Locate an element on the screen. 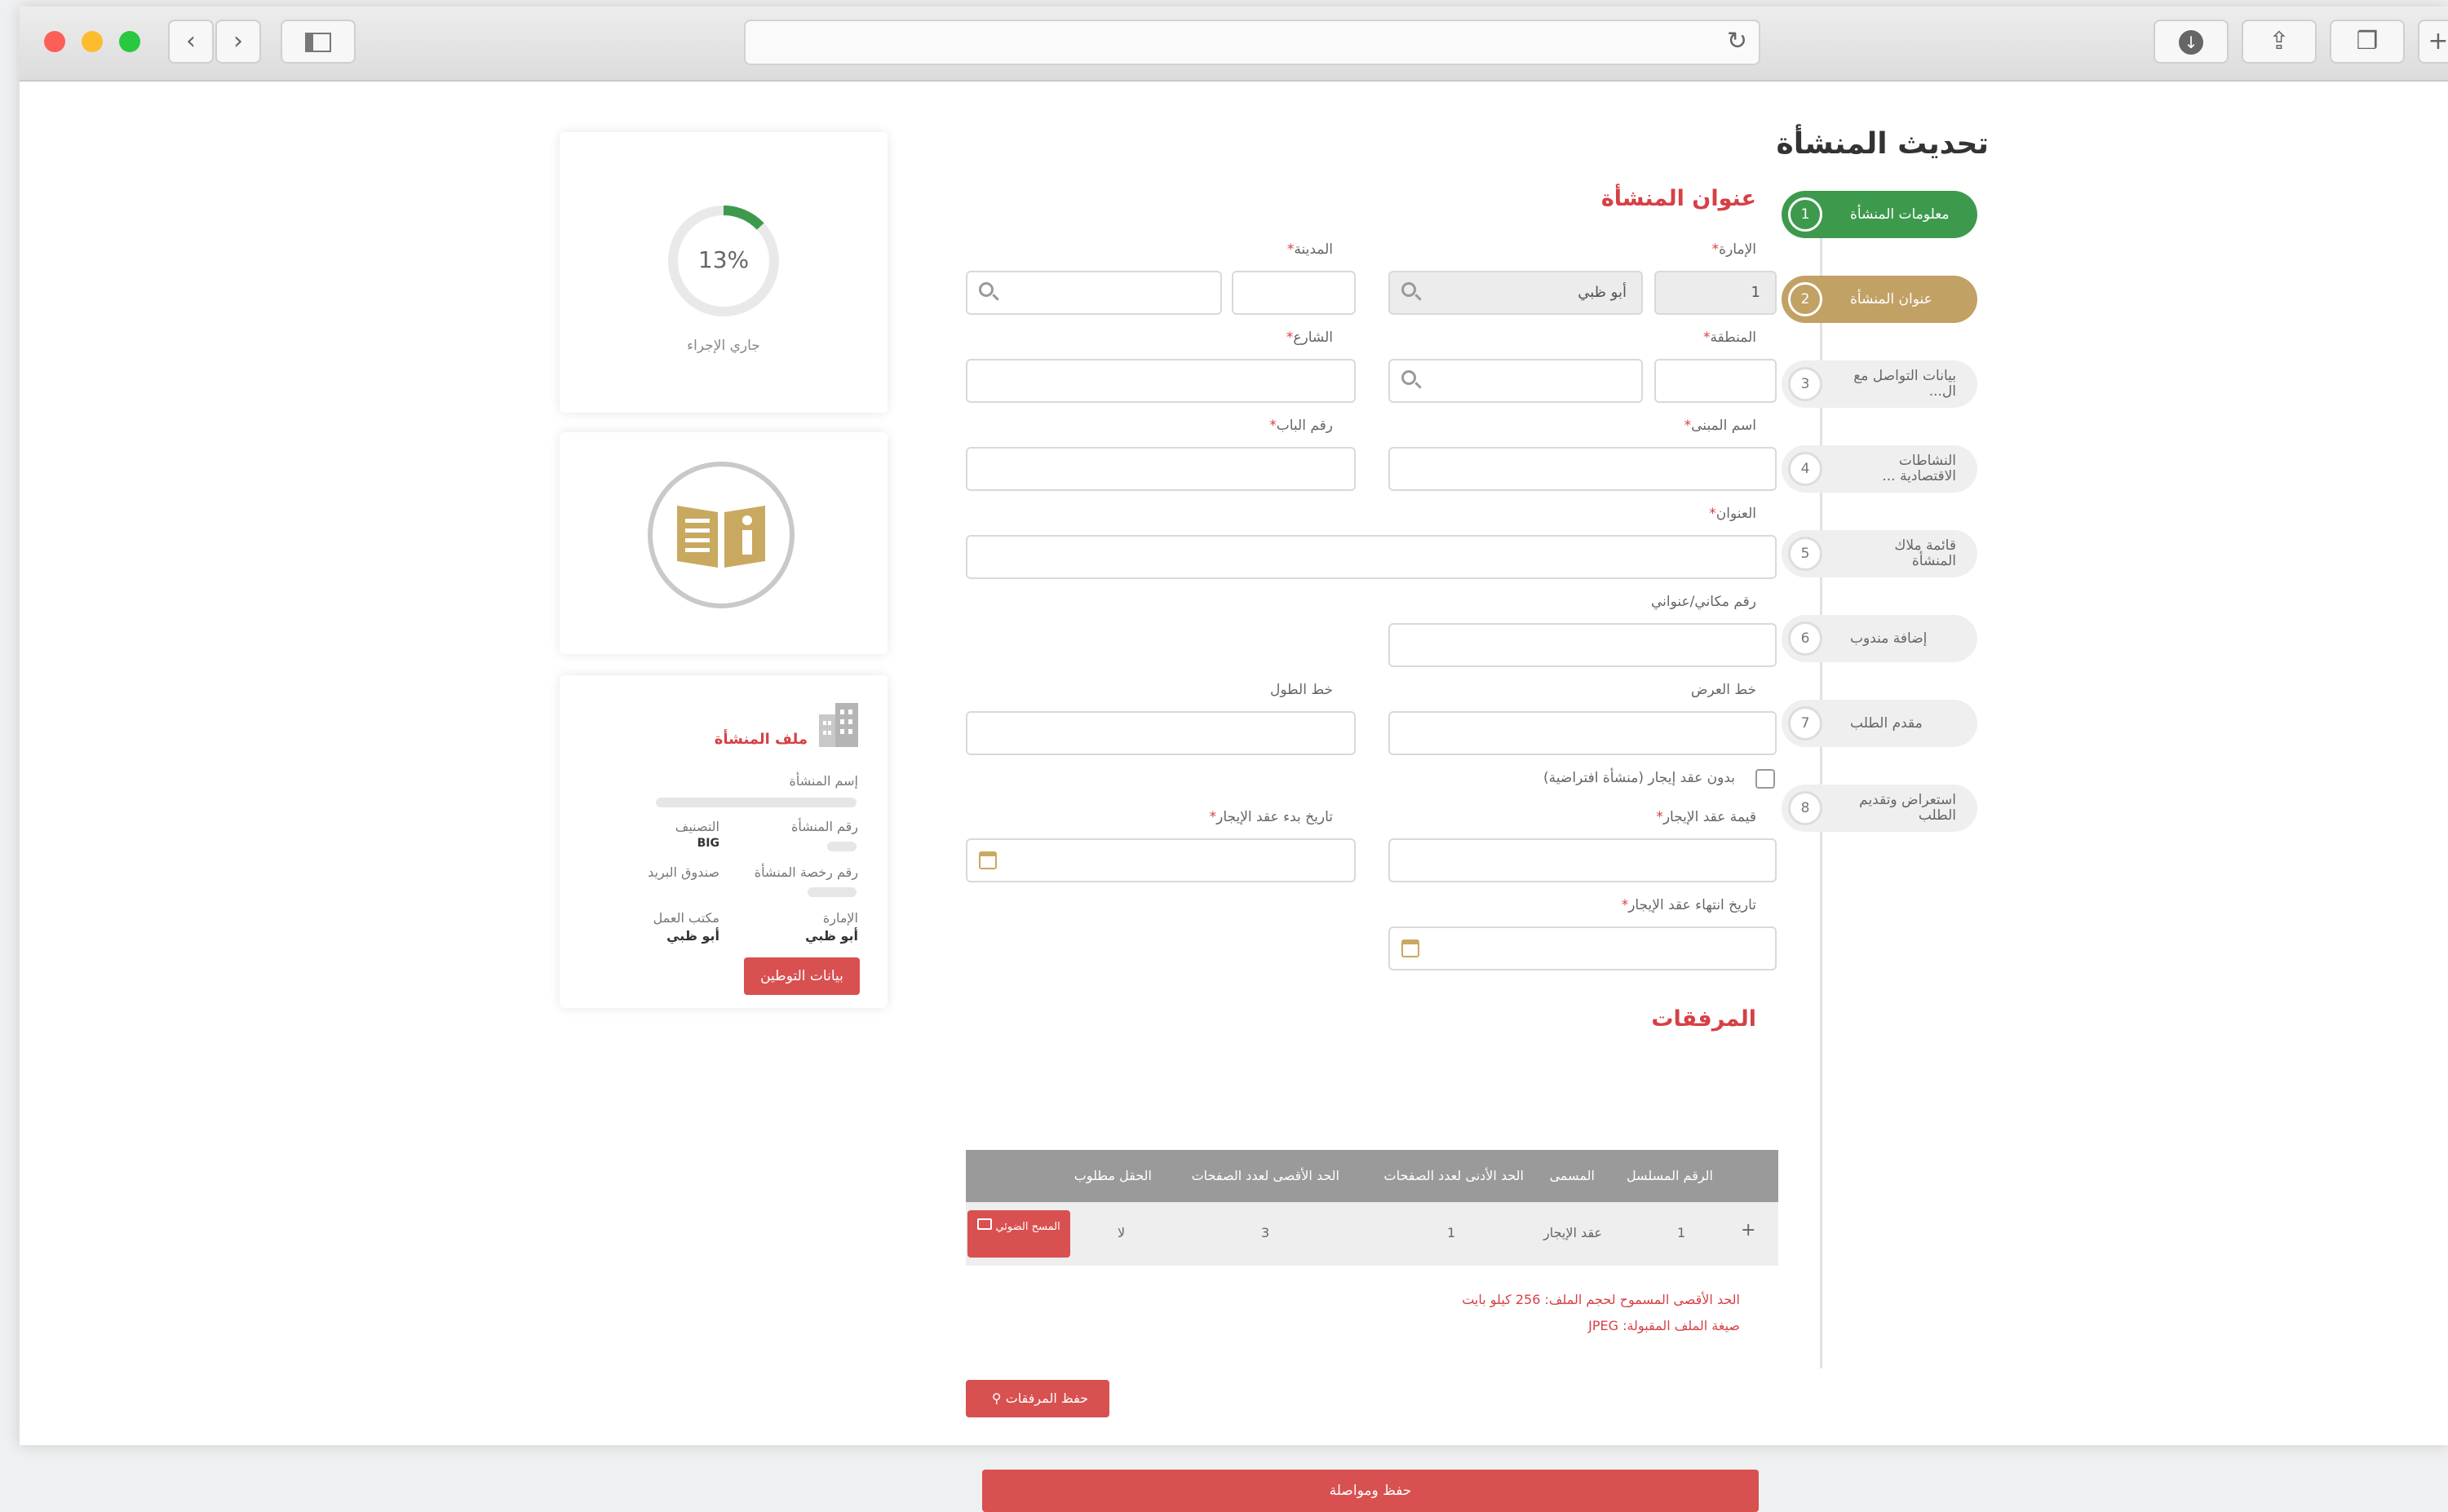 The width and height of the screenshot is (2448, 1512). step-2: 2 عنوان المنشأة is located at coordinates (1880, 299).